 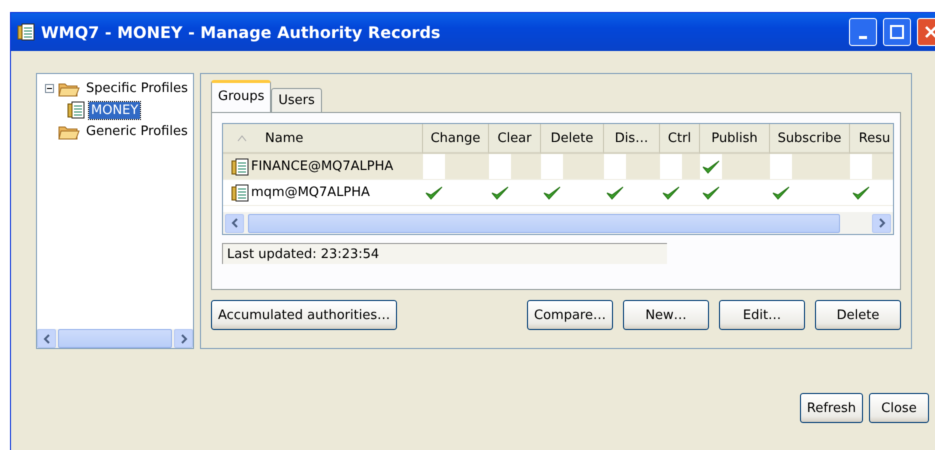 What do you see at coordinates (863, 32) in the screenshot?
I see `minimize-button` at bounding box center [863, 32].